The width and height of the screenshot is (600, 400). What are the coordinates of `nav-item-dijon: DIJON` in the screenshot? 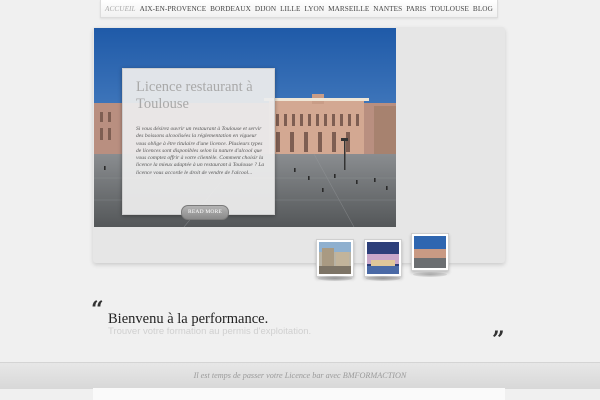 It's located at (265, 9).